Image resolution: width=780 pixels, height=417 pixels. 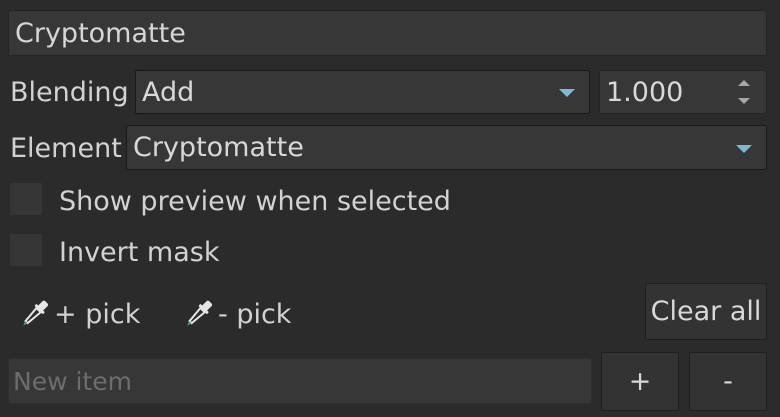 I want to click on element-selected: Cryptomatte, so click(x=218, y=147).